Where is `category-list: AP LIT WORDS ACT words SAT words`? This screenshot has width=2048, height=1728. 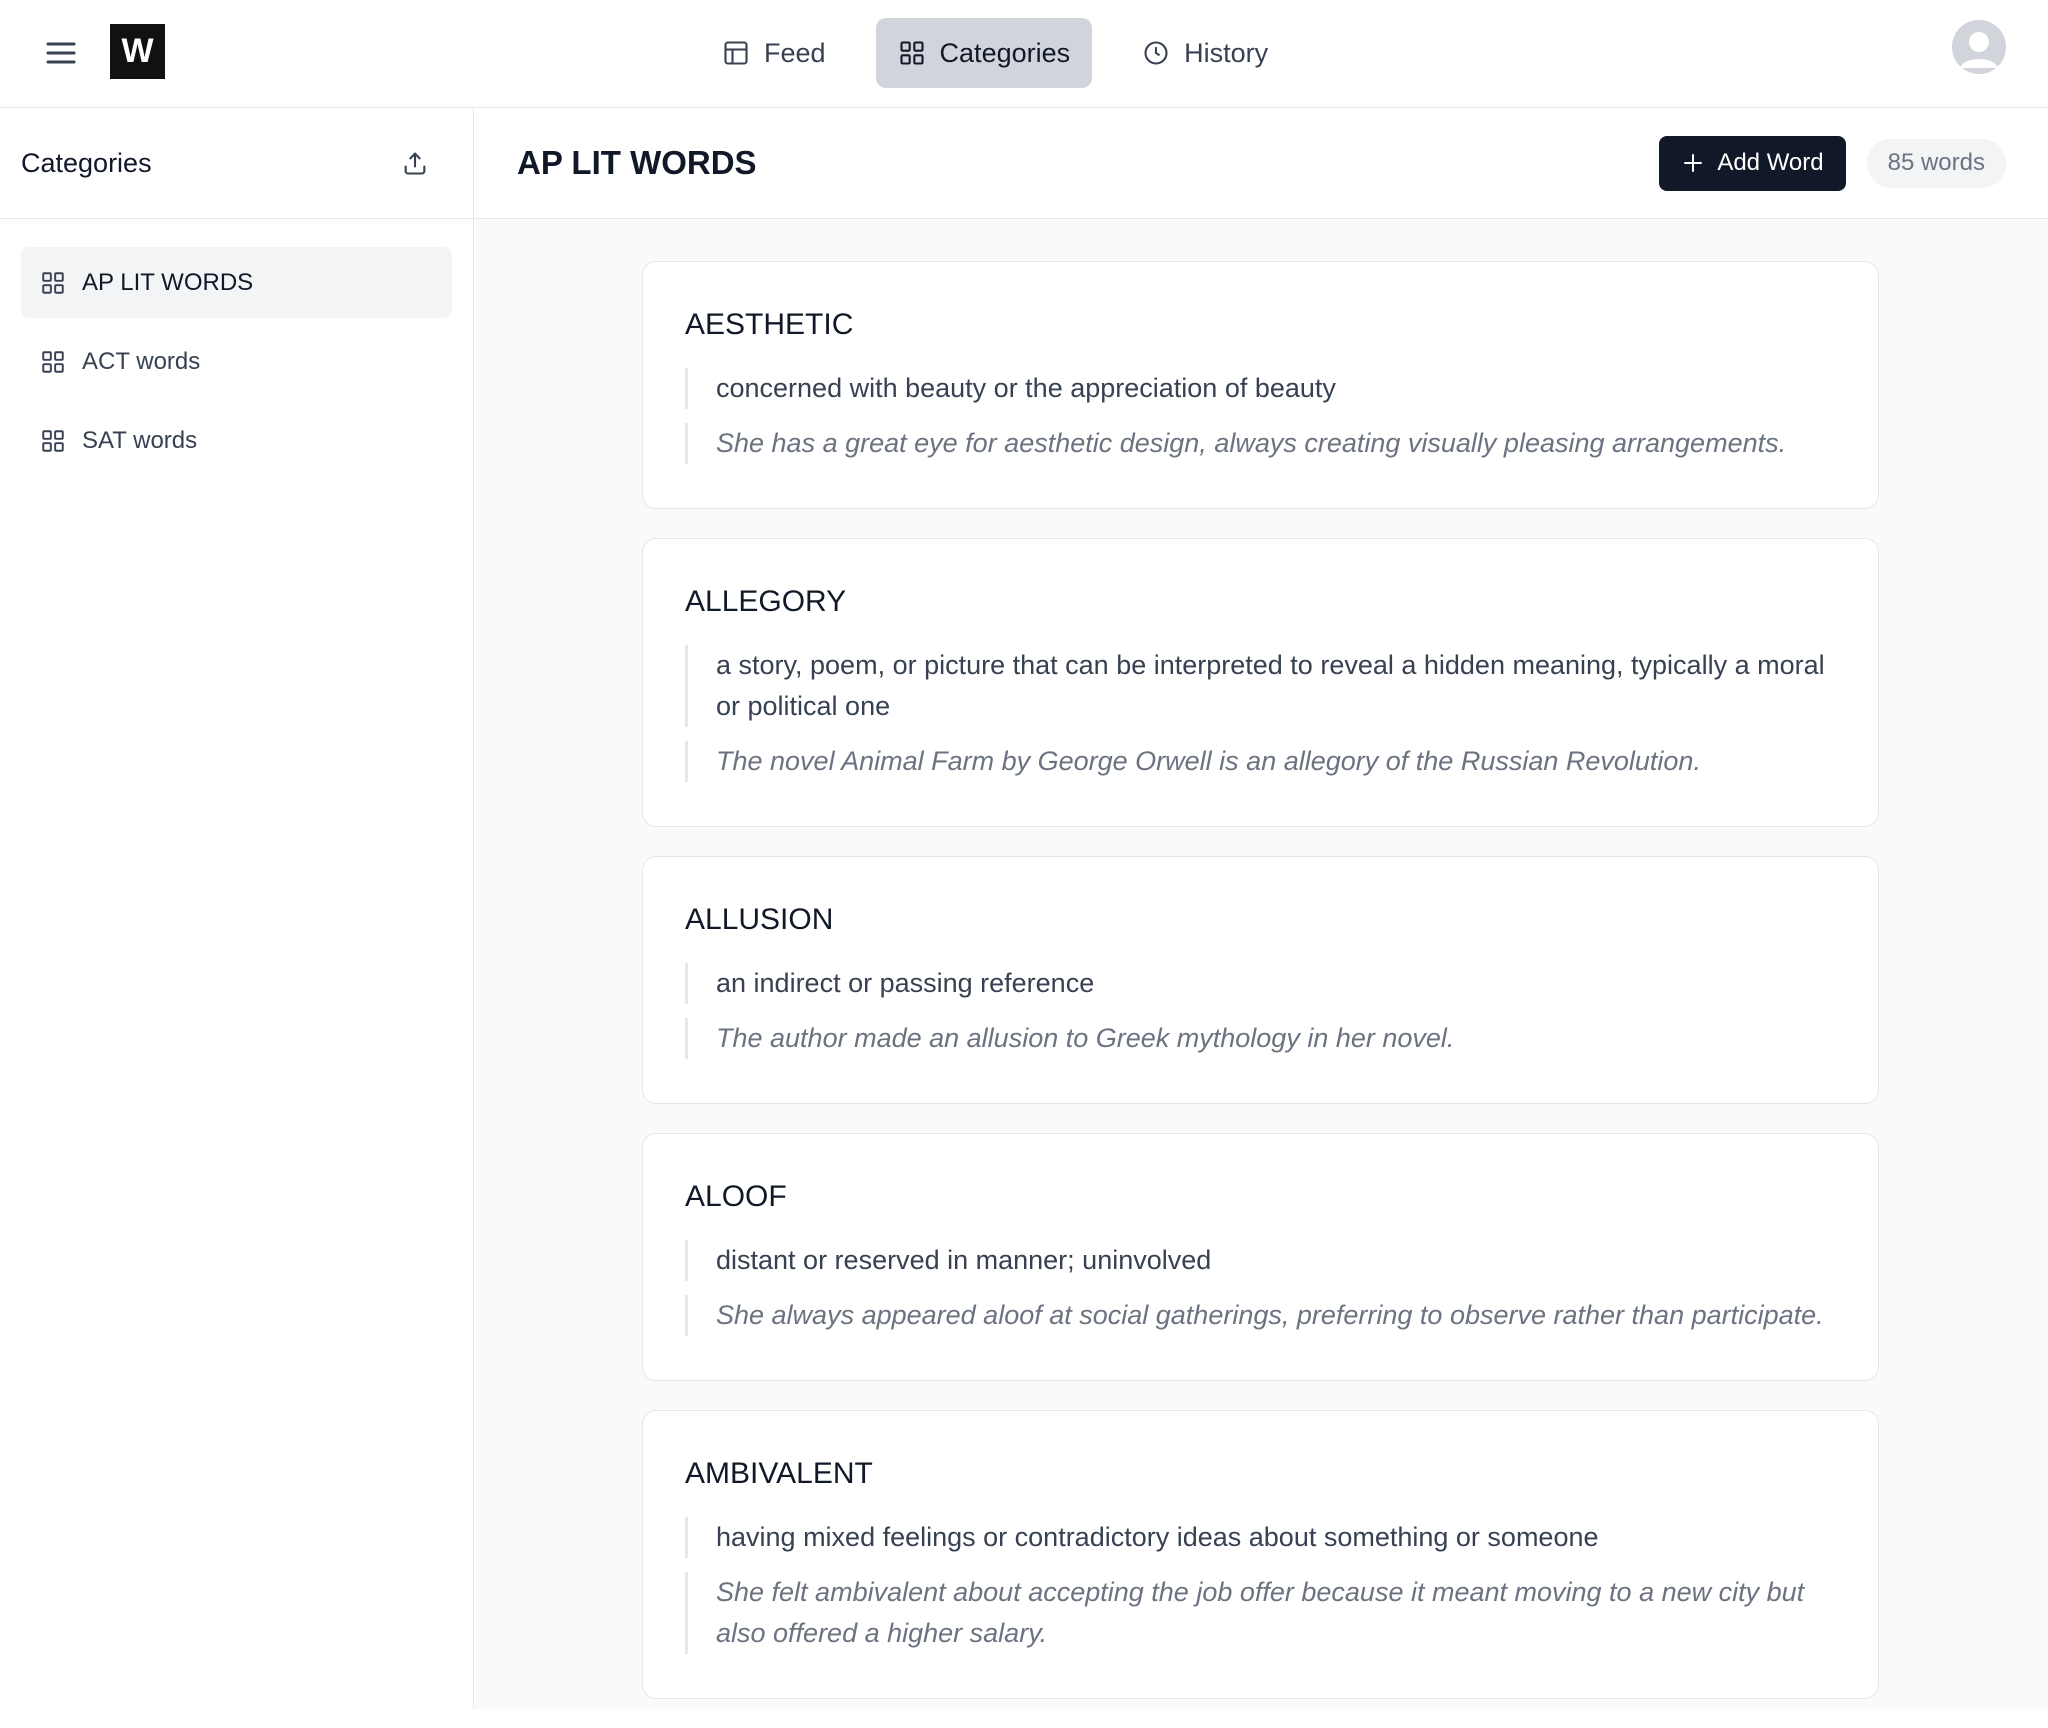
category-list: AP LIT WORDS ACT words SAT words is located at coordinates (236, 365).